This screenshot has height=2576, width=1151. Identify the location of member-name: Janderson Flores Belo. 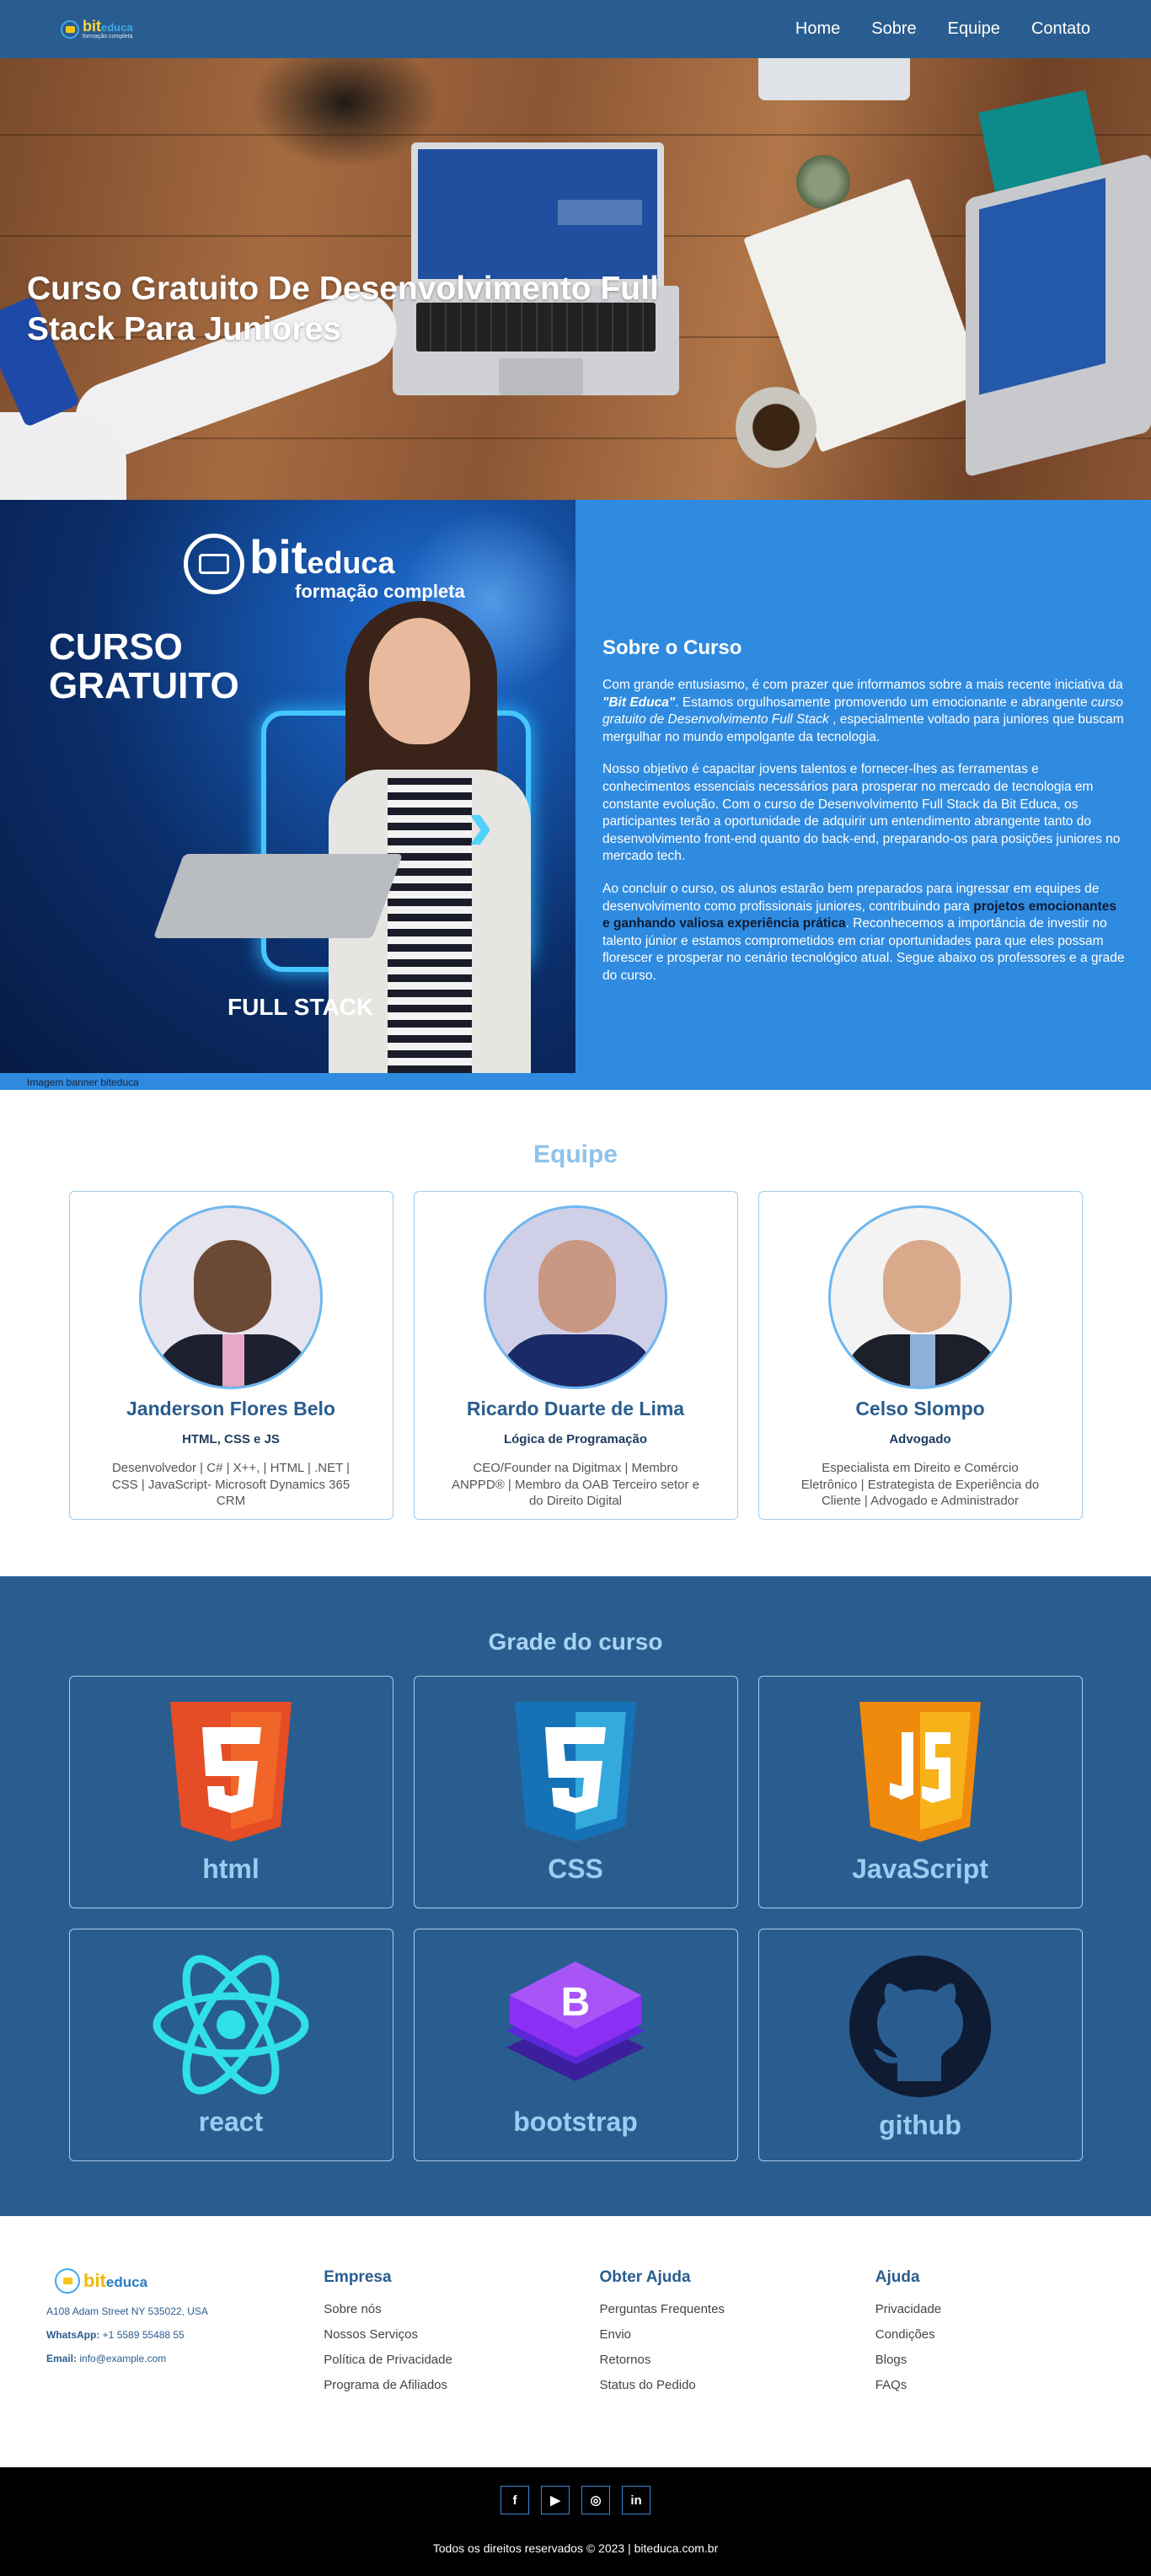
(230, 1408).